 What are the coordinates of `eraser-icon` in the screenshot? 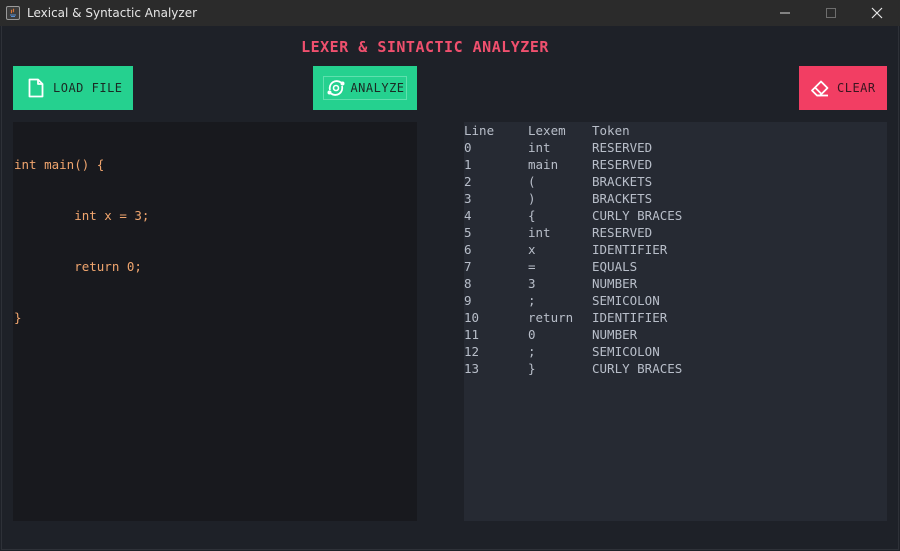 It's located at (820, 88).